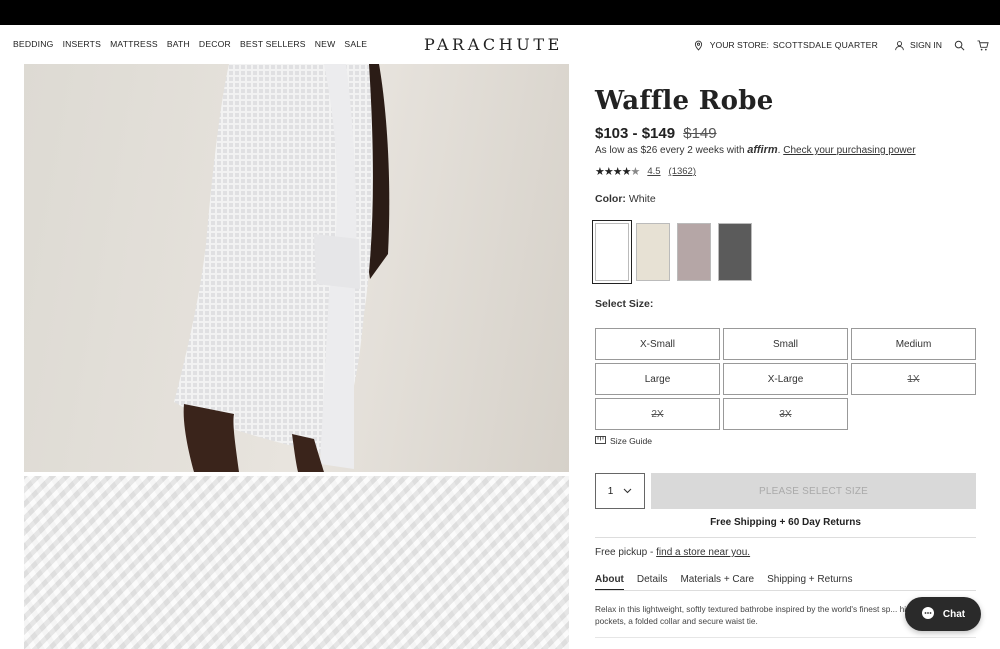 The image size is (1000, 649). I want to click on rating-value: 4.5, so click(653, 171).